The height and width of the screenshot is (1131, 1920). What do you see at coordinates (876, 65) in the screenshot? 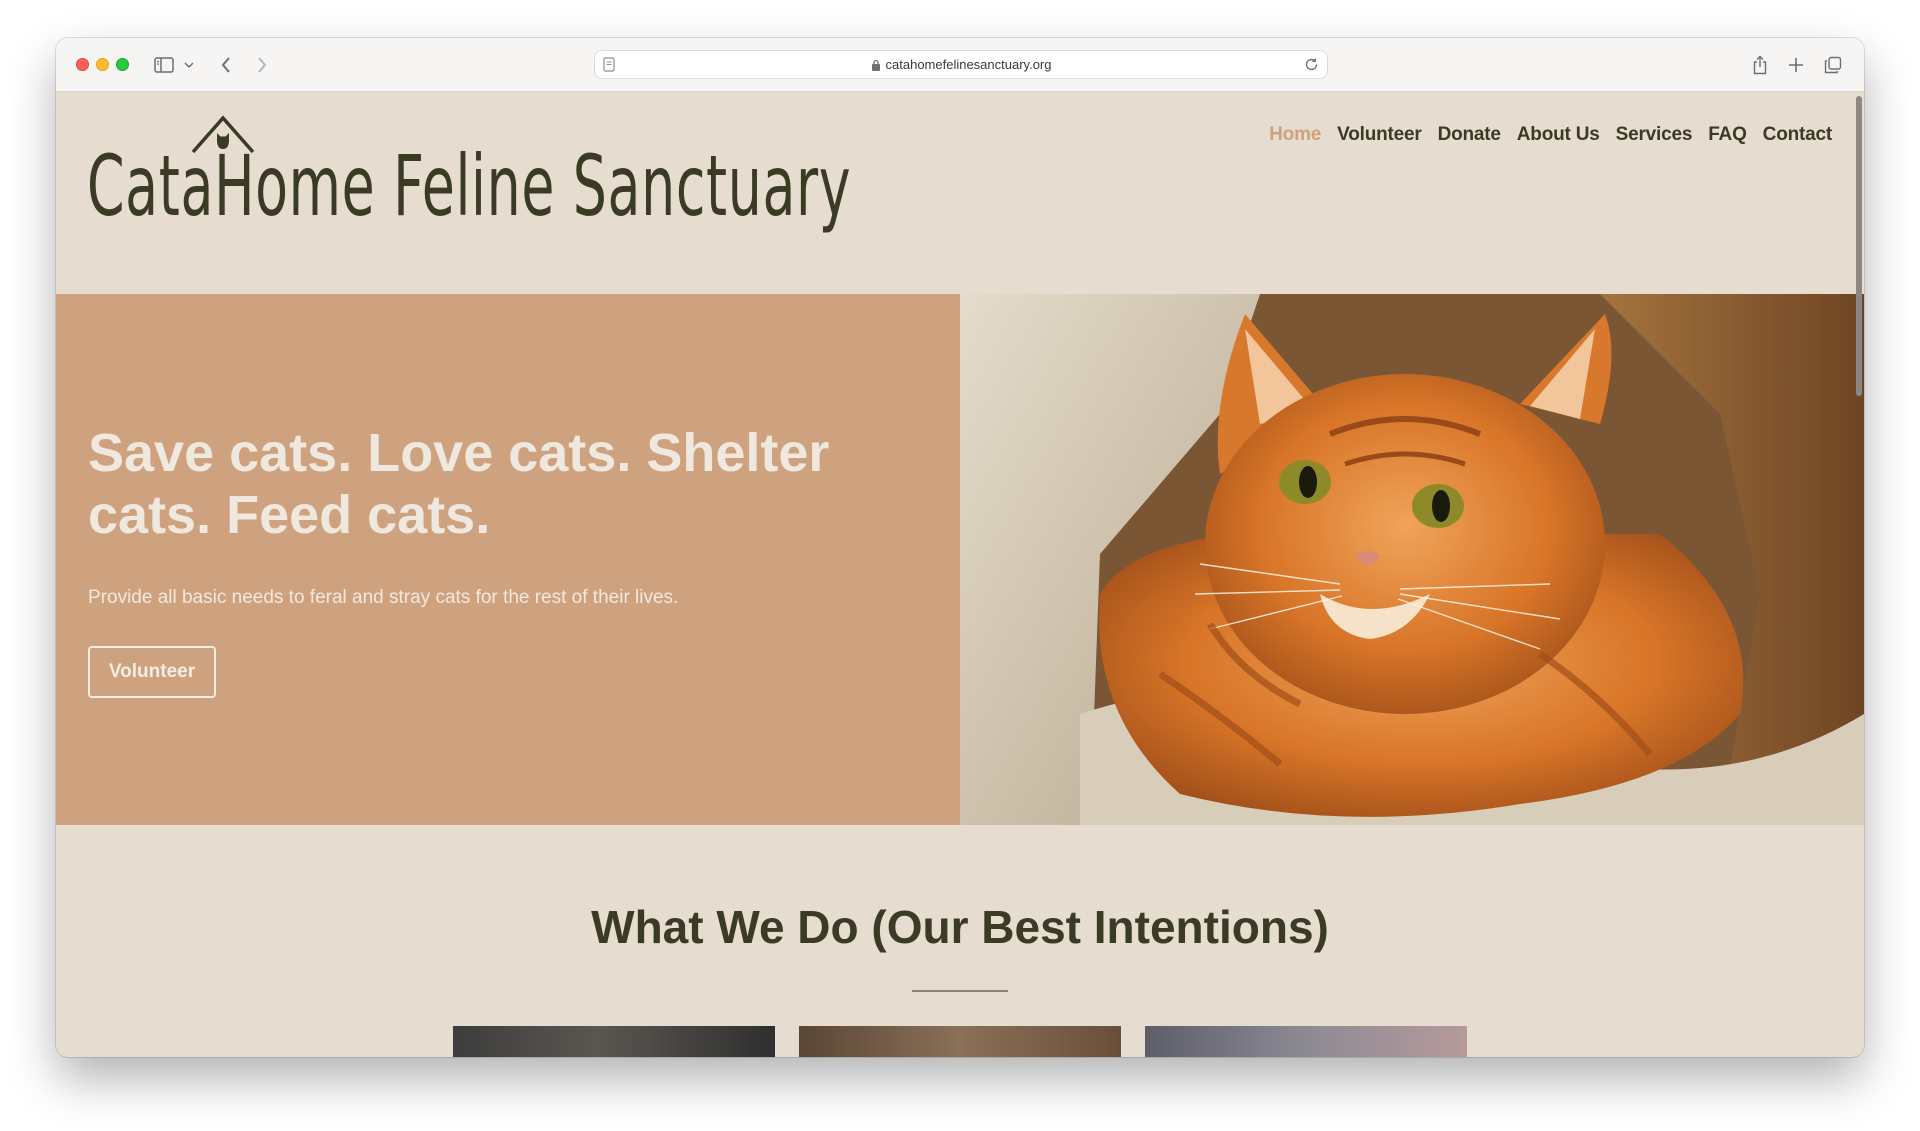
I see `lock-icon` at bounding box center [876, 65].